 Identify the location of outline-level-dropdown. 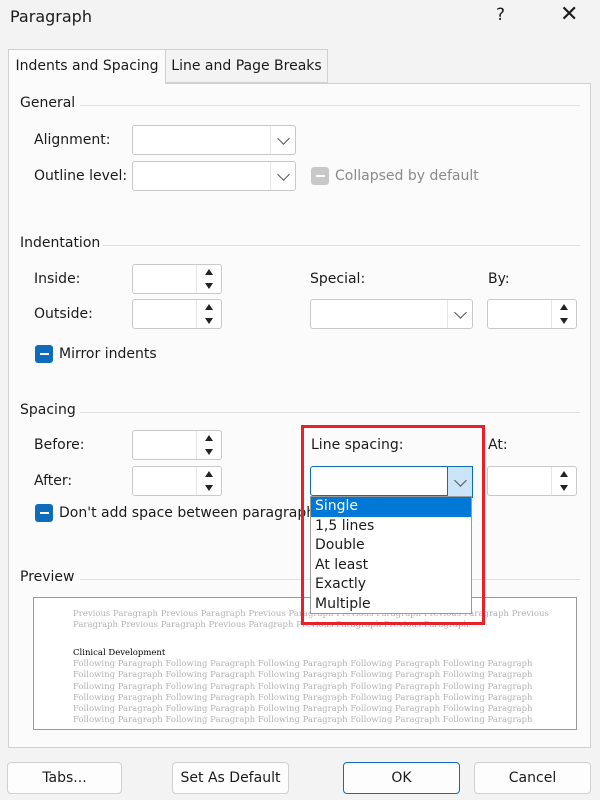
(214, 176).